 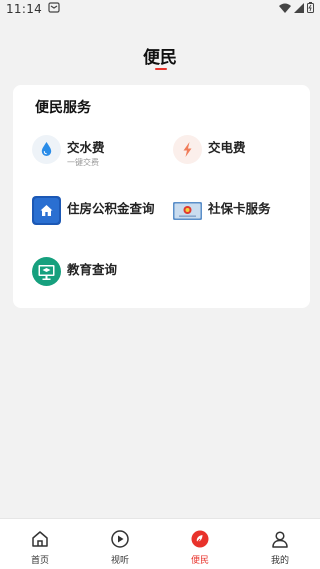 I want to click on water-drop-icon, so click(x=46, y=149).